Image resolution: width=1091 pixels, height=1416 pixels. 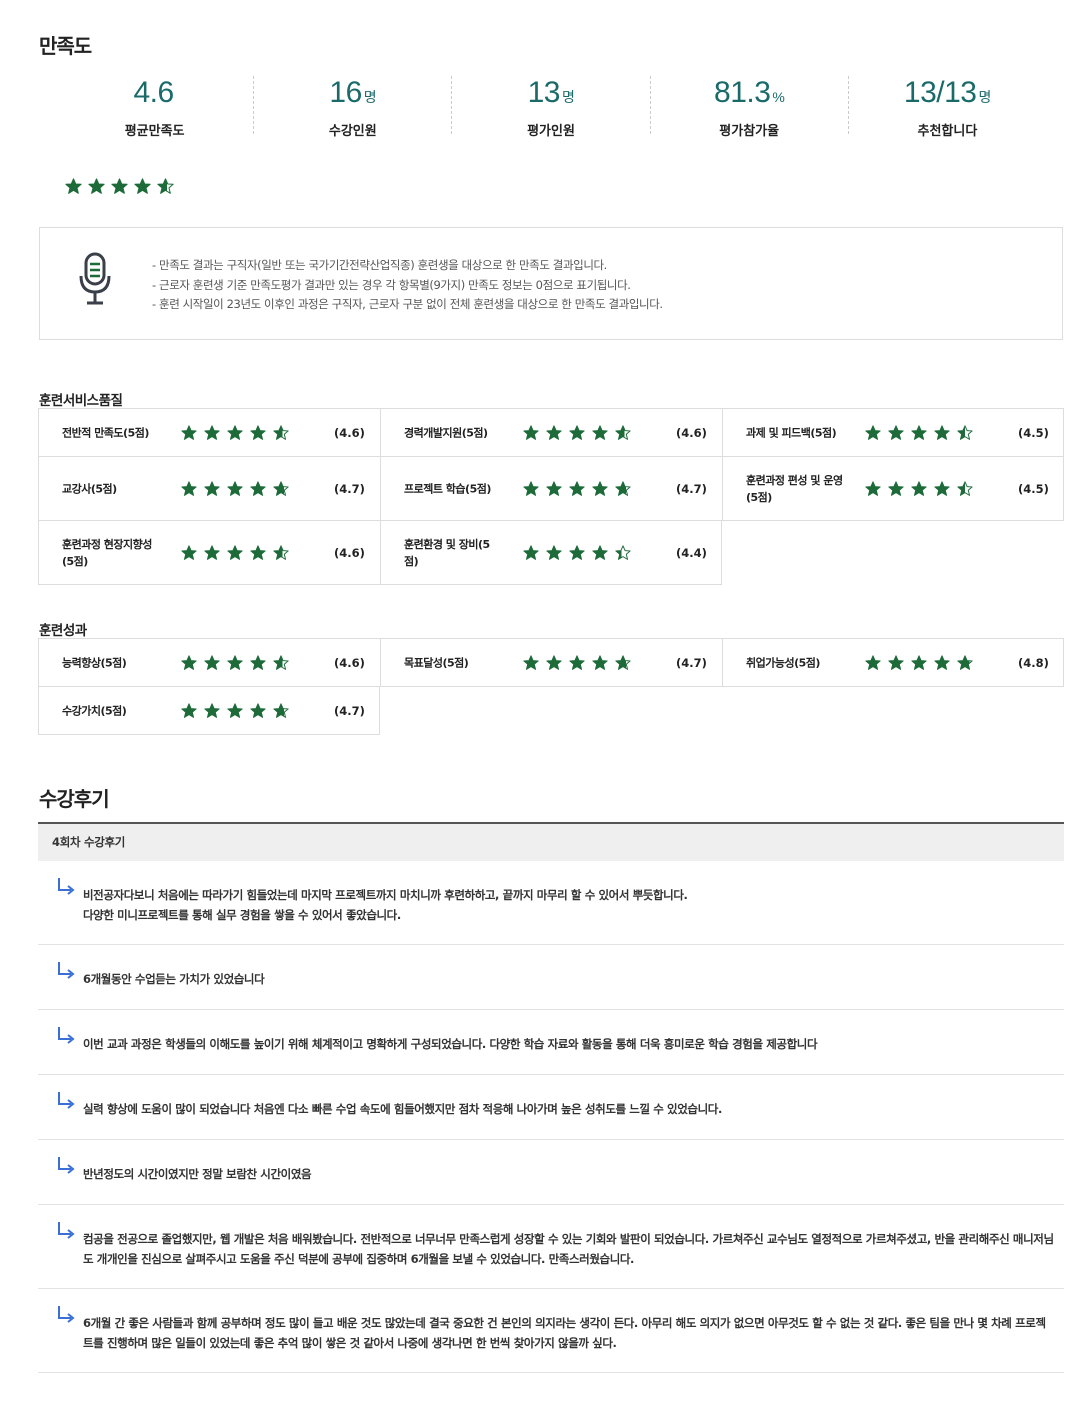 What do you see at coordinates (94, 710) in the screenshot?
I see `rating-name: 수강가치(5점)` at bounding box center [94, 710].